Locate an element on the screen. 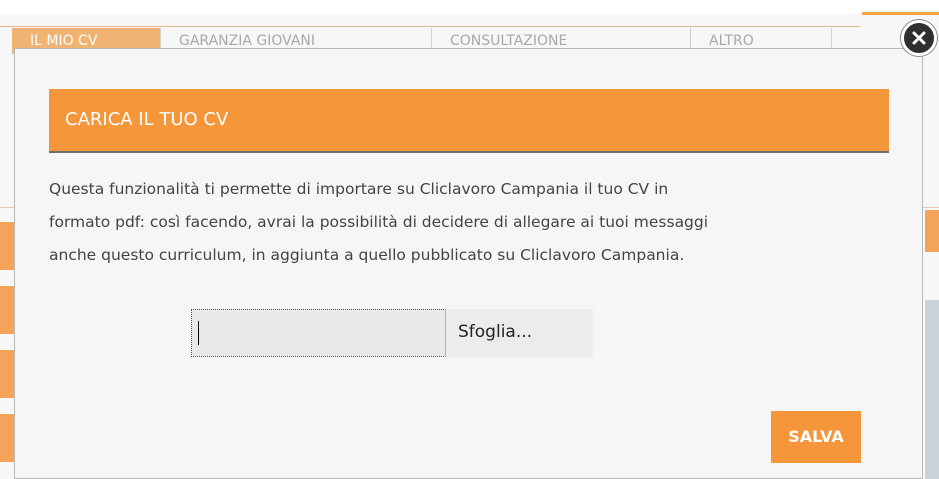  file-path-field is located at coordinates (318, 333).